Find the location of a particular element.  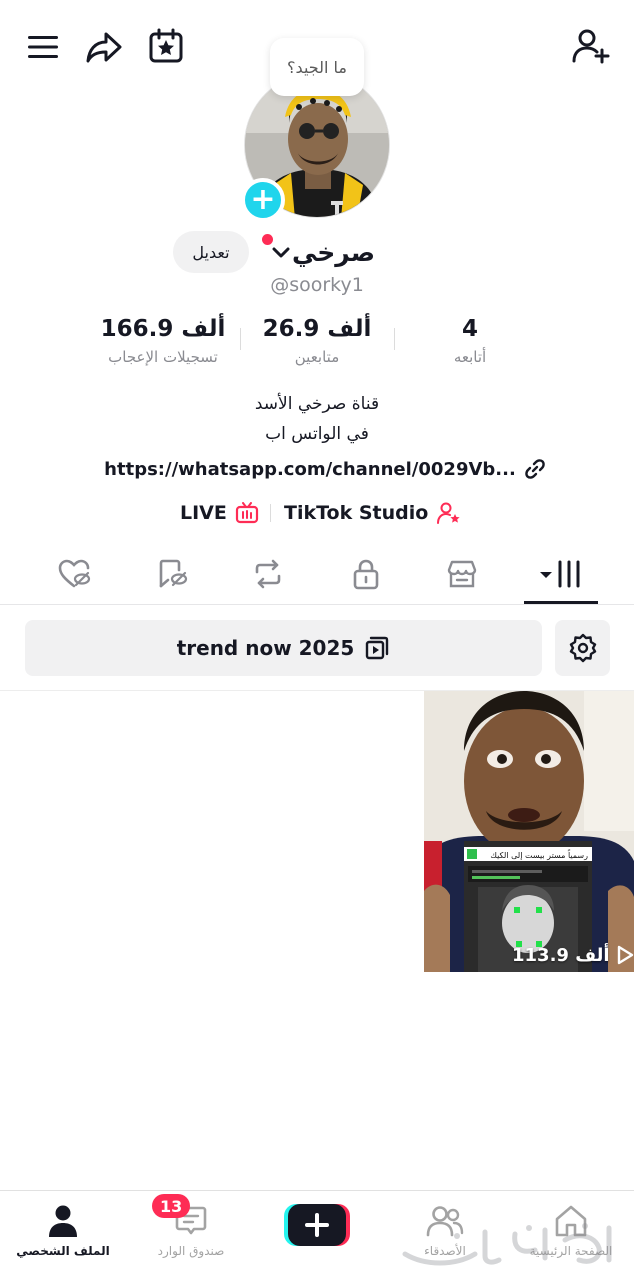

inbox-badge: 13 is located at coordinates (171, 1206).